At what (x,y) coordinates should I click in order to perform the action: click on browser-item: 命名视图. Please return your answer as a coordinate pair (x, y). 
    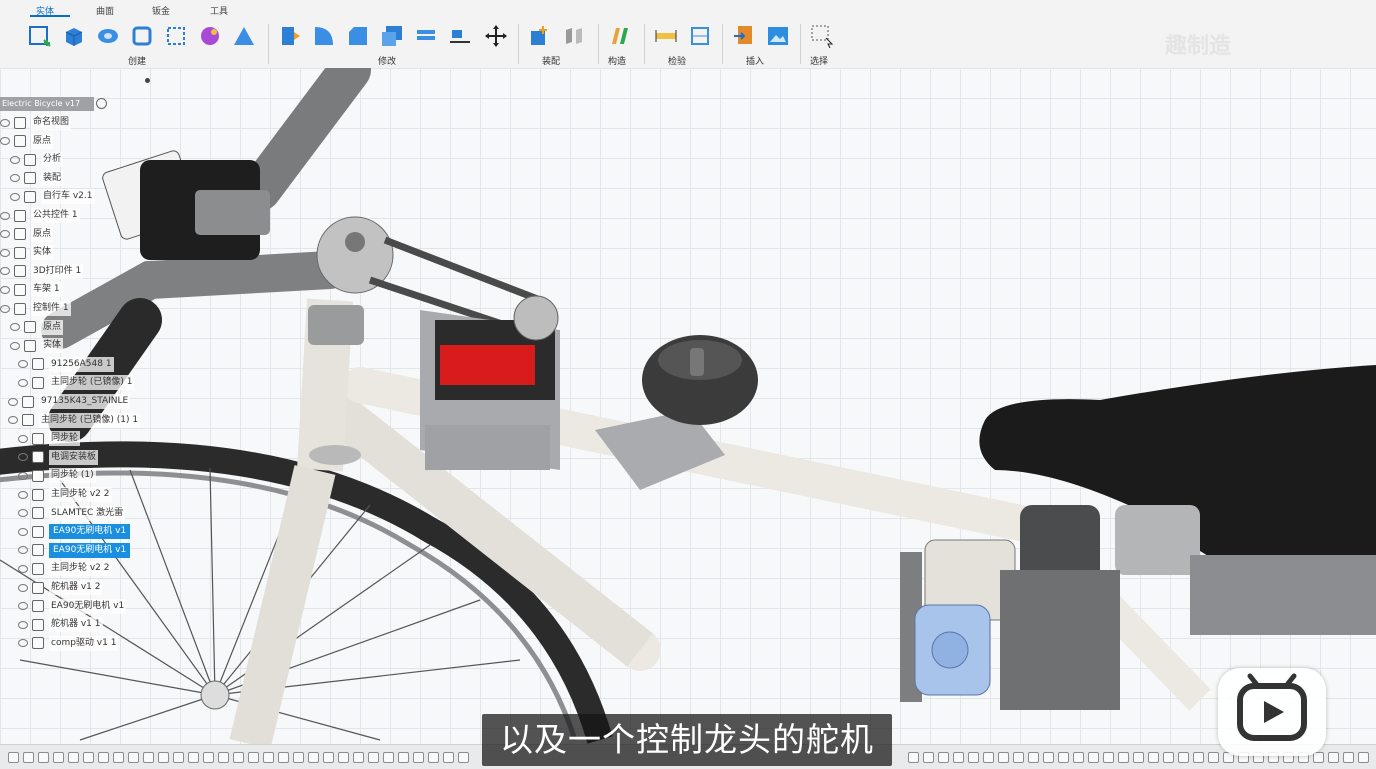
    Looking at the image, I should click on (36, 122).